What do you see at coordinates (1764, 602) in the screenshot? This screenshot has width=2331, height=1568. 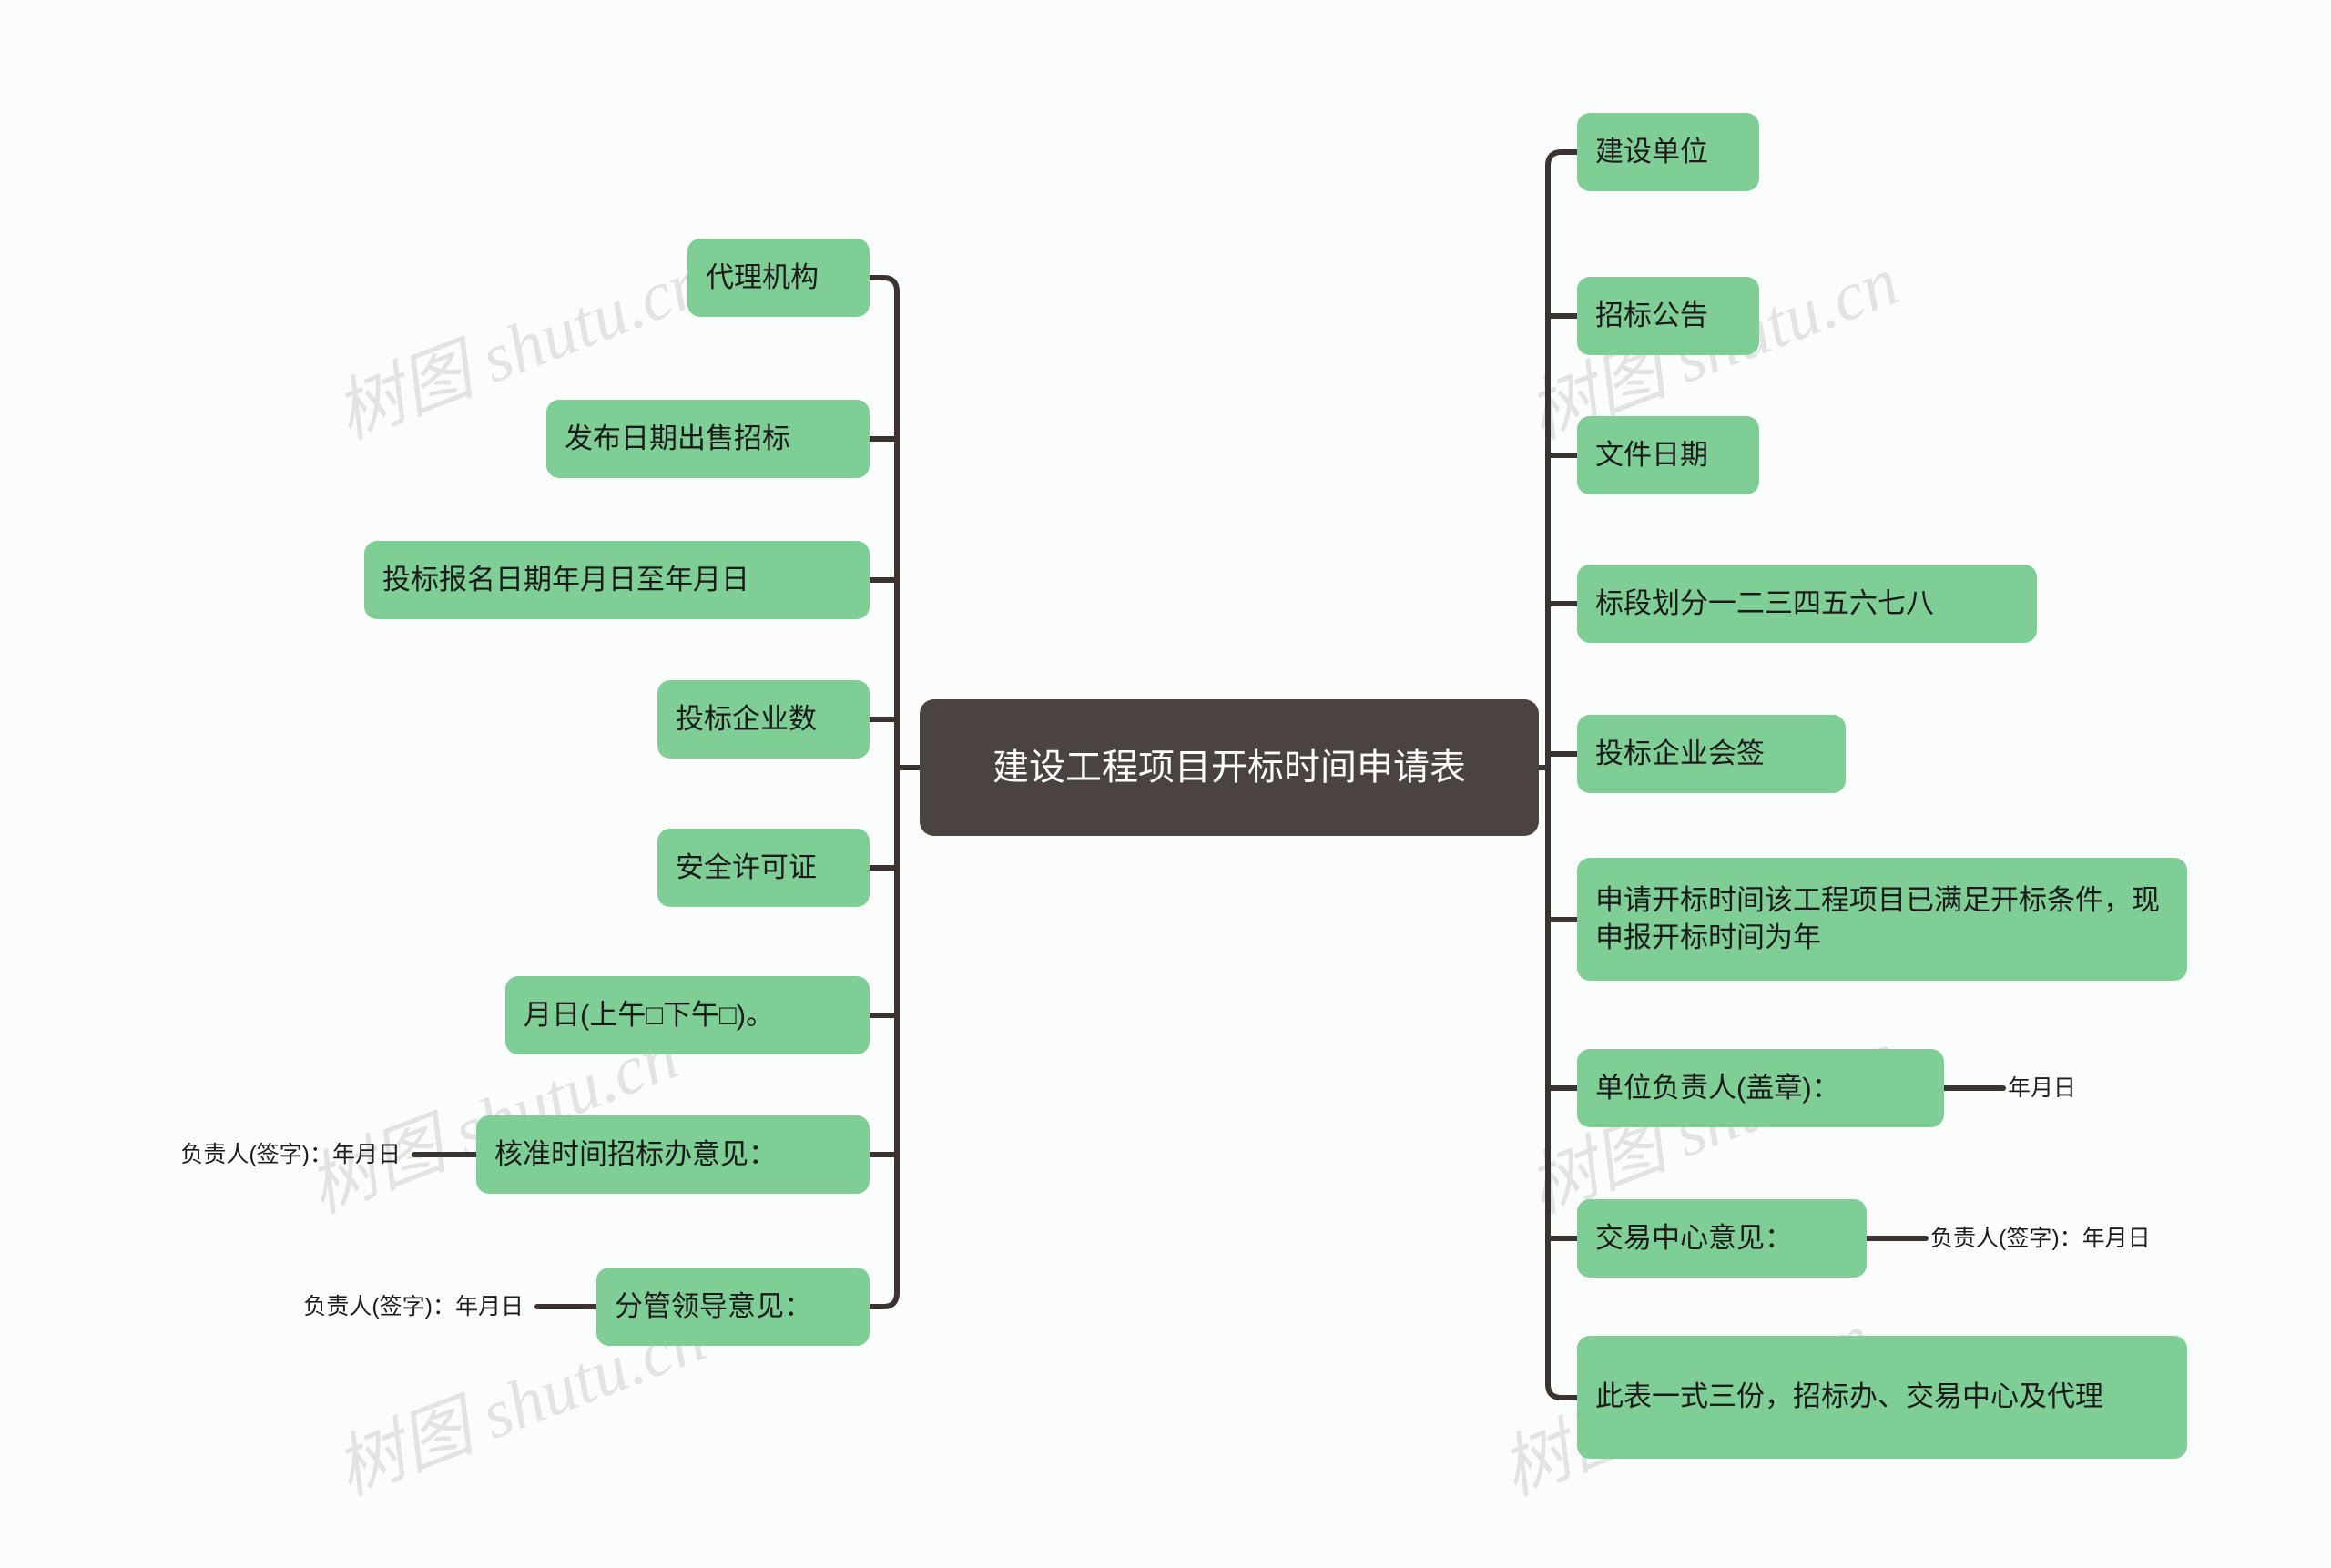 I see `right-branch-label-3: 标段划分一二三四五六七八` at bounding box center [1764, 602].